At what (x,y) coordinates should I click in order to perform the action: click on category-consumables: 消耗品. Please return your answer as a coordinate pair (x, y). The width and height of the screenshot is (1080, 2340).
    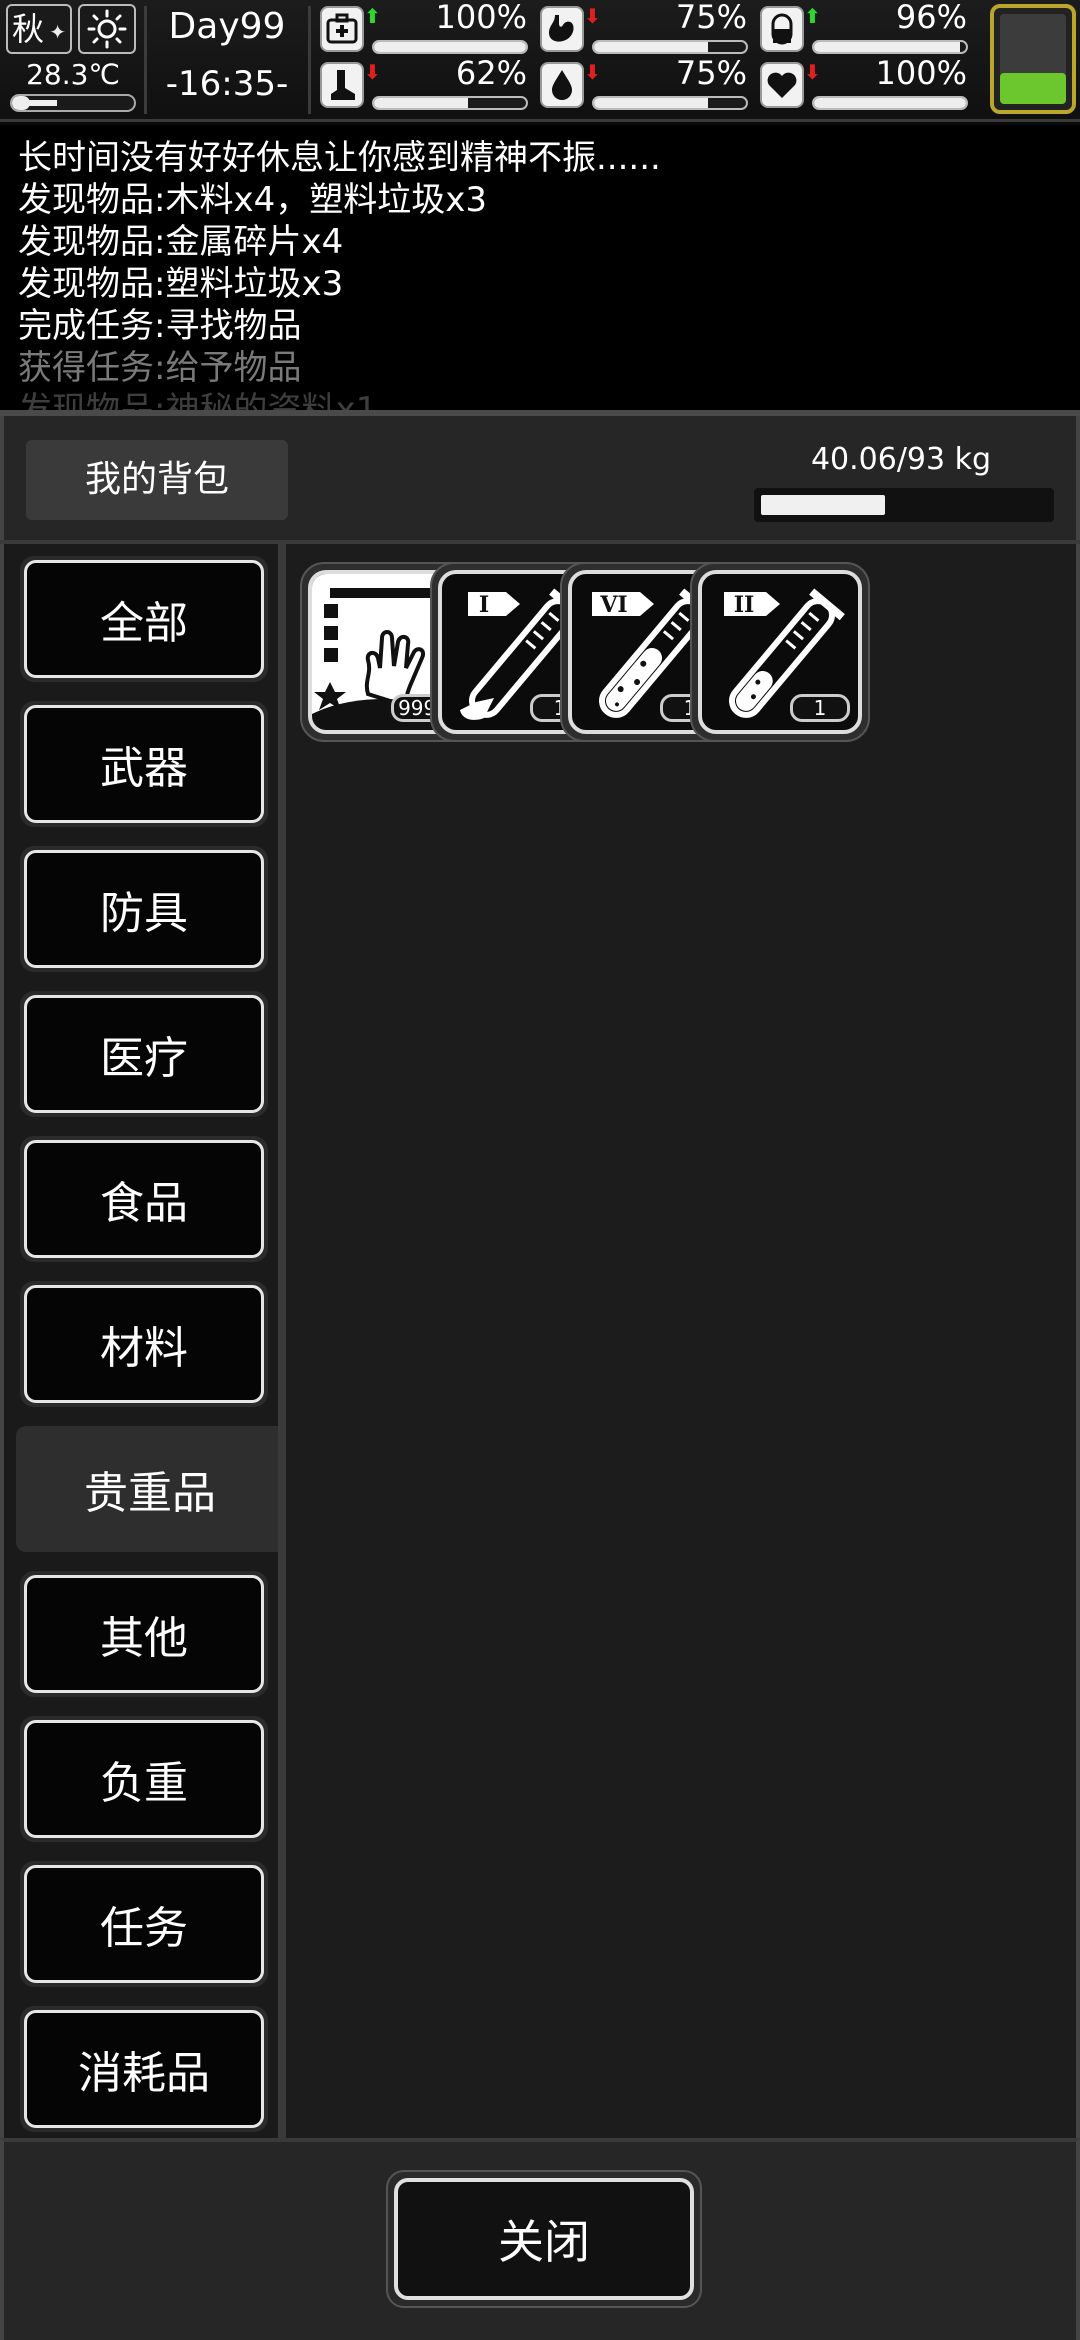
    Looking at the image, I should click on (144, 2069).